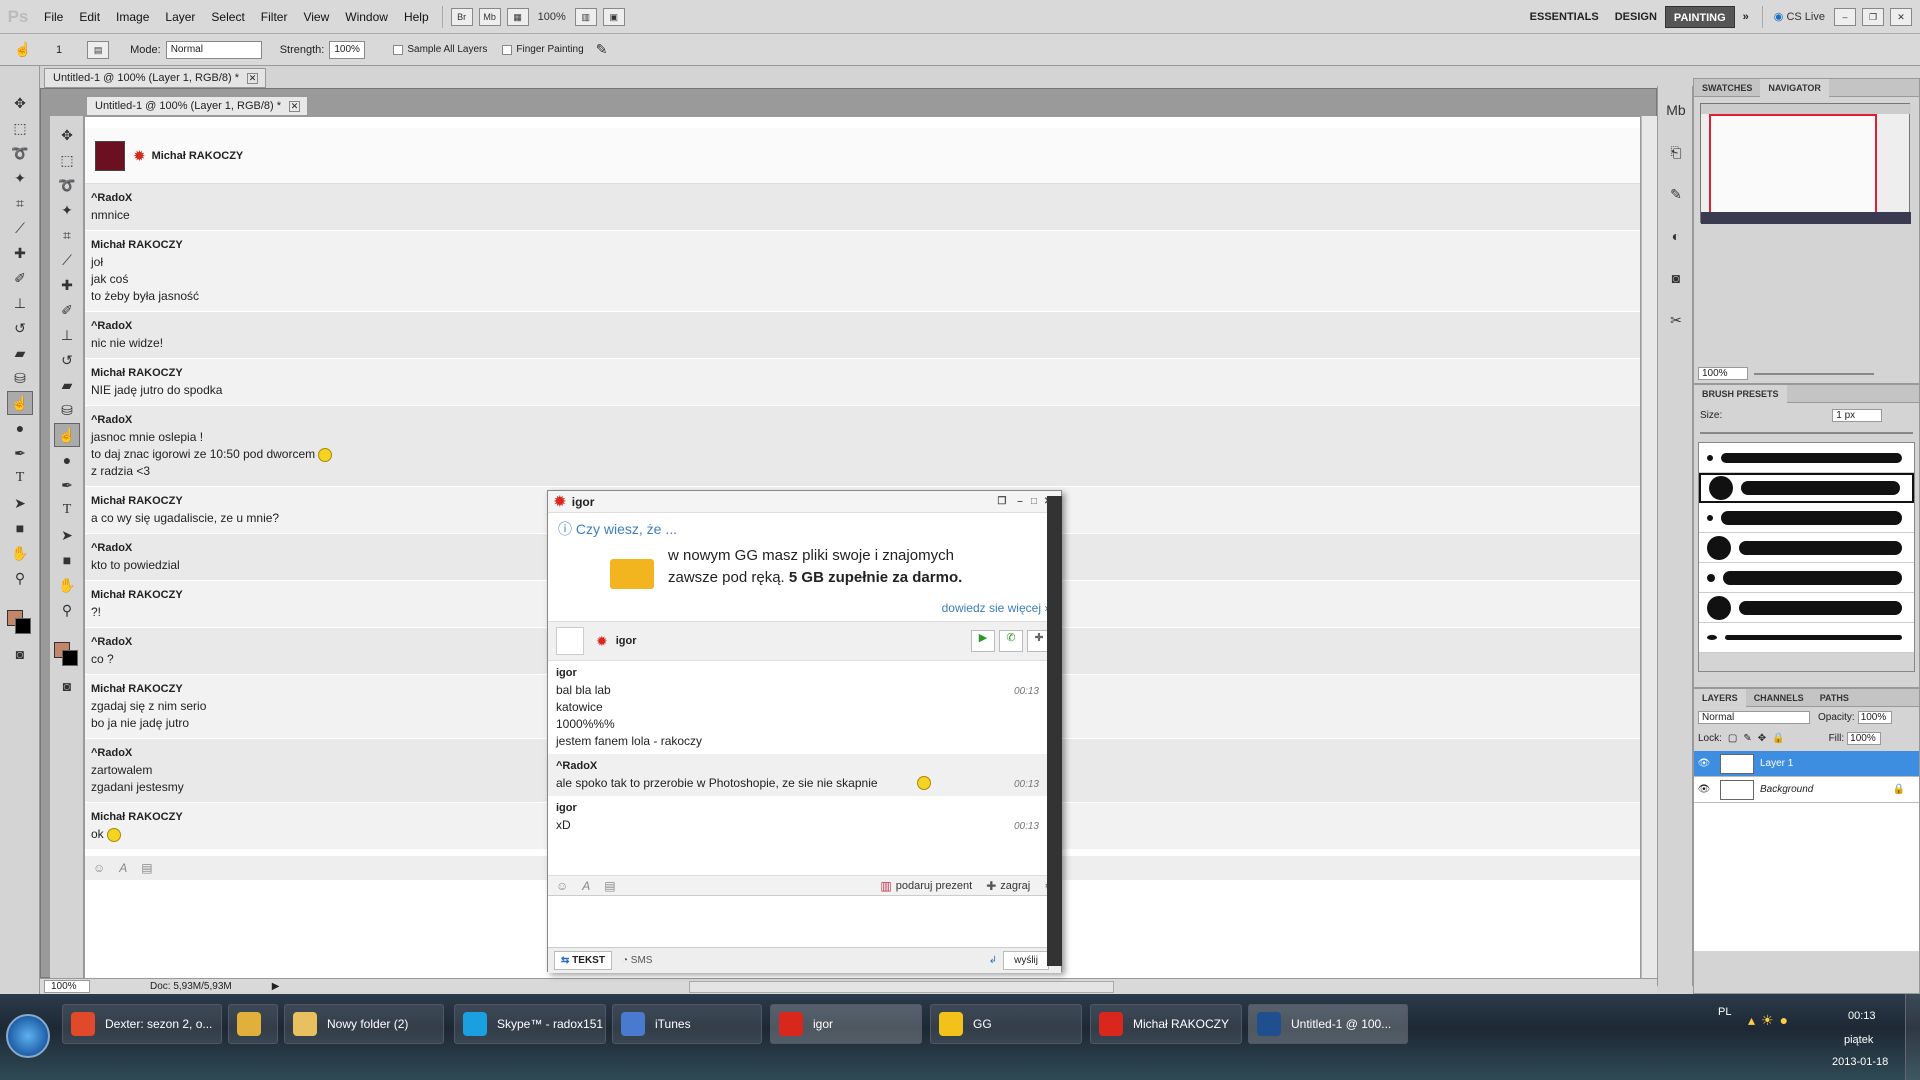 Image resolution: width=1920 pixels, height=1080 pixels. What do you see at coordinates (461, 16) in the screenshot?
I see `bridge-icon: Br` at bounding box center [461, 16].